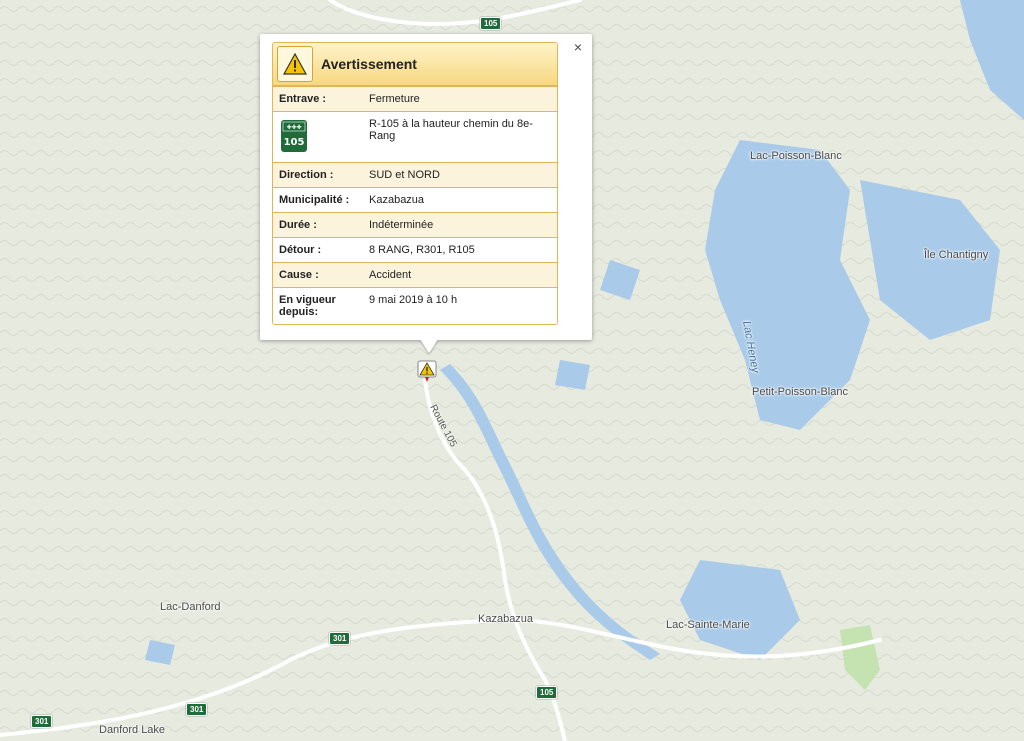 The image size is (1024, 741). I want to click on row-value: Kazabazua, so click(397, 200).